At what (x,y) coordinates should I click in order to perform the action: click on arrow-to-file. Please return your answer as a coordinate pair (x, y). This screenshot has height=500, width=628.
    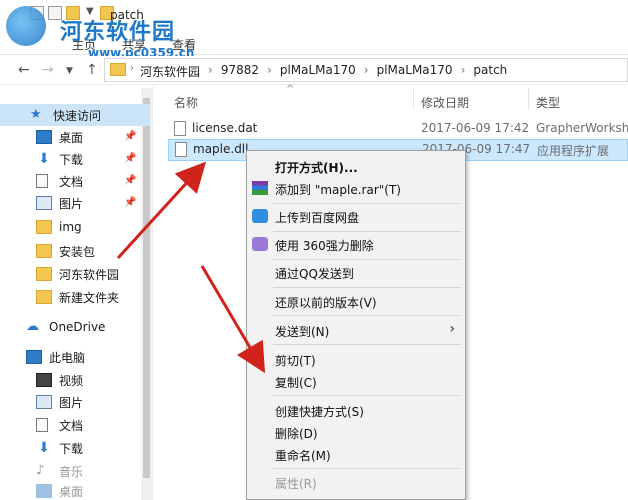
    Looking at the image, I should click on (161, 210).